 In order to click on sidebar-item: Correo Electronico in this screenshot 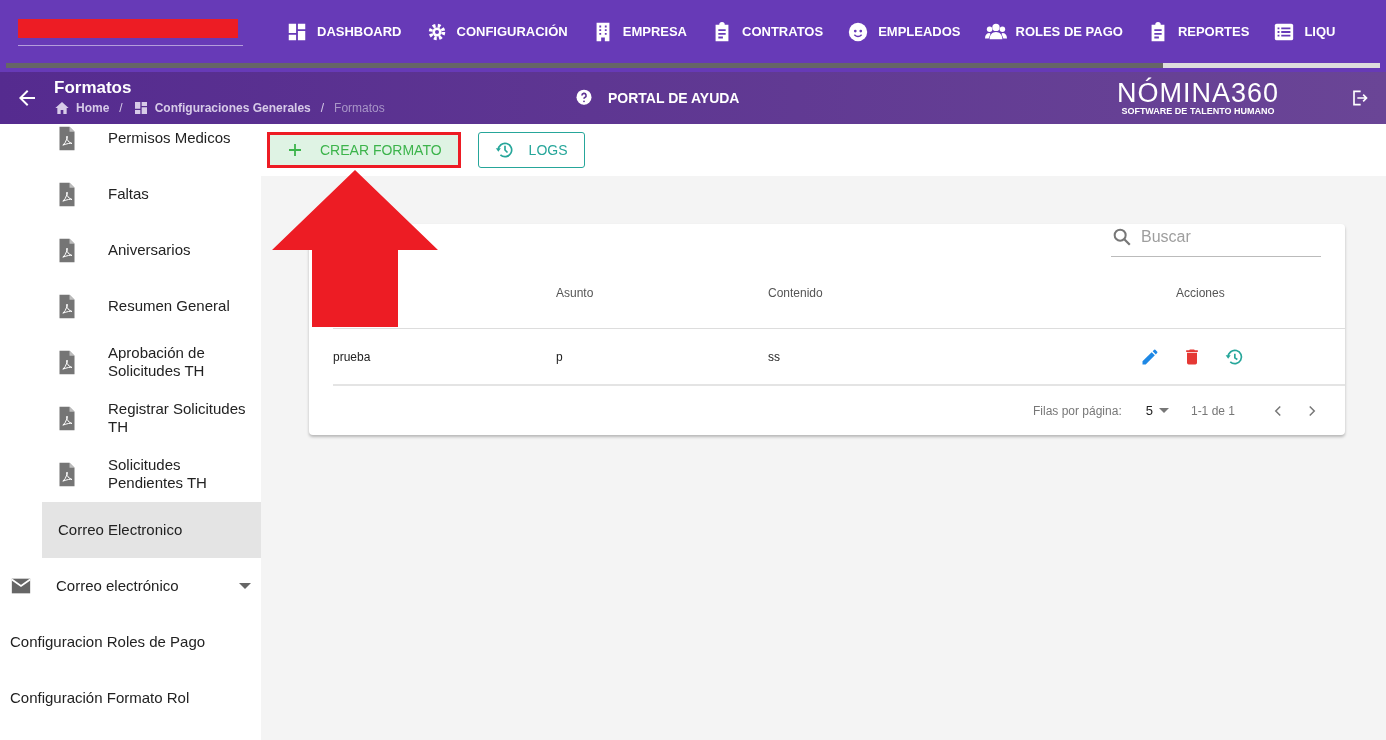, I will do `click(151, 530)`.